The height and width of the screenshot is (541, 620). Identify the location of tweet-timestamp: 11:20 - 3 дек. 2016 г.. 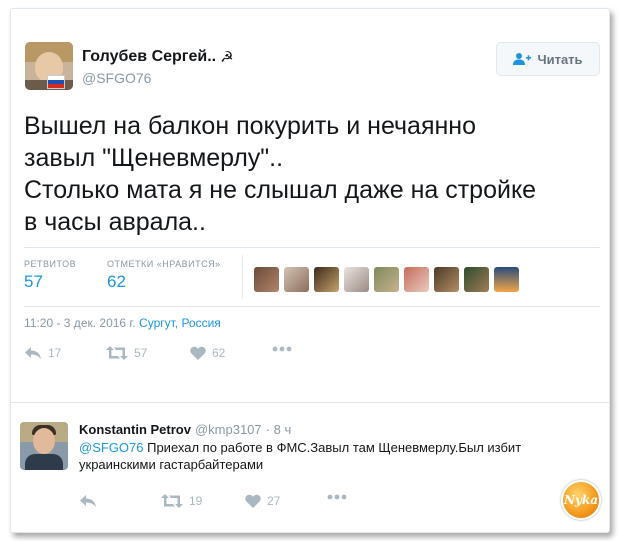
(80, 323).